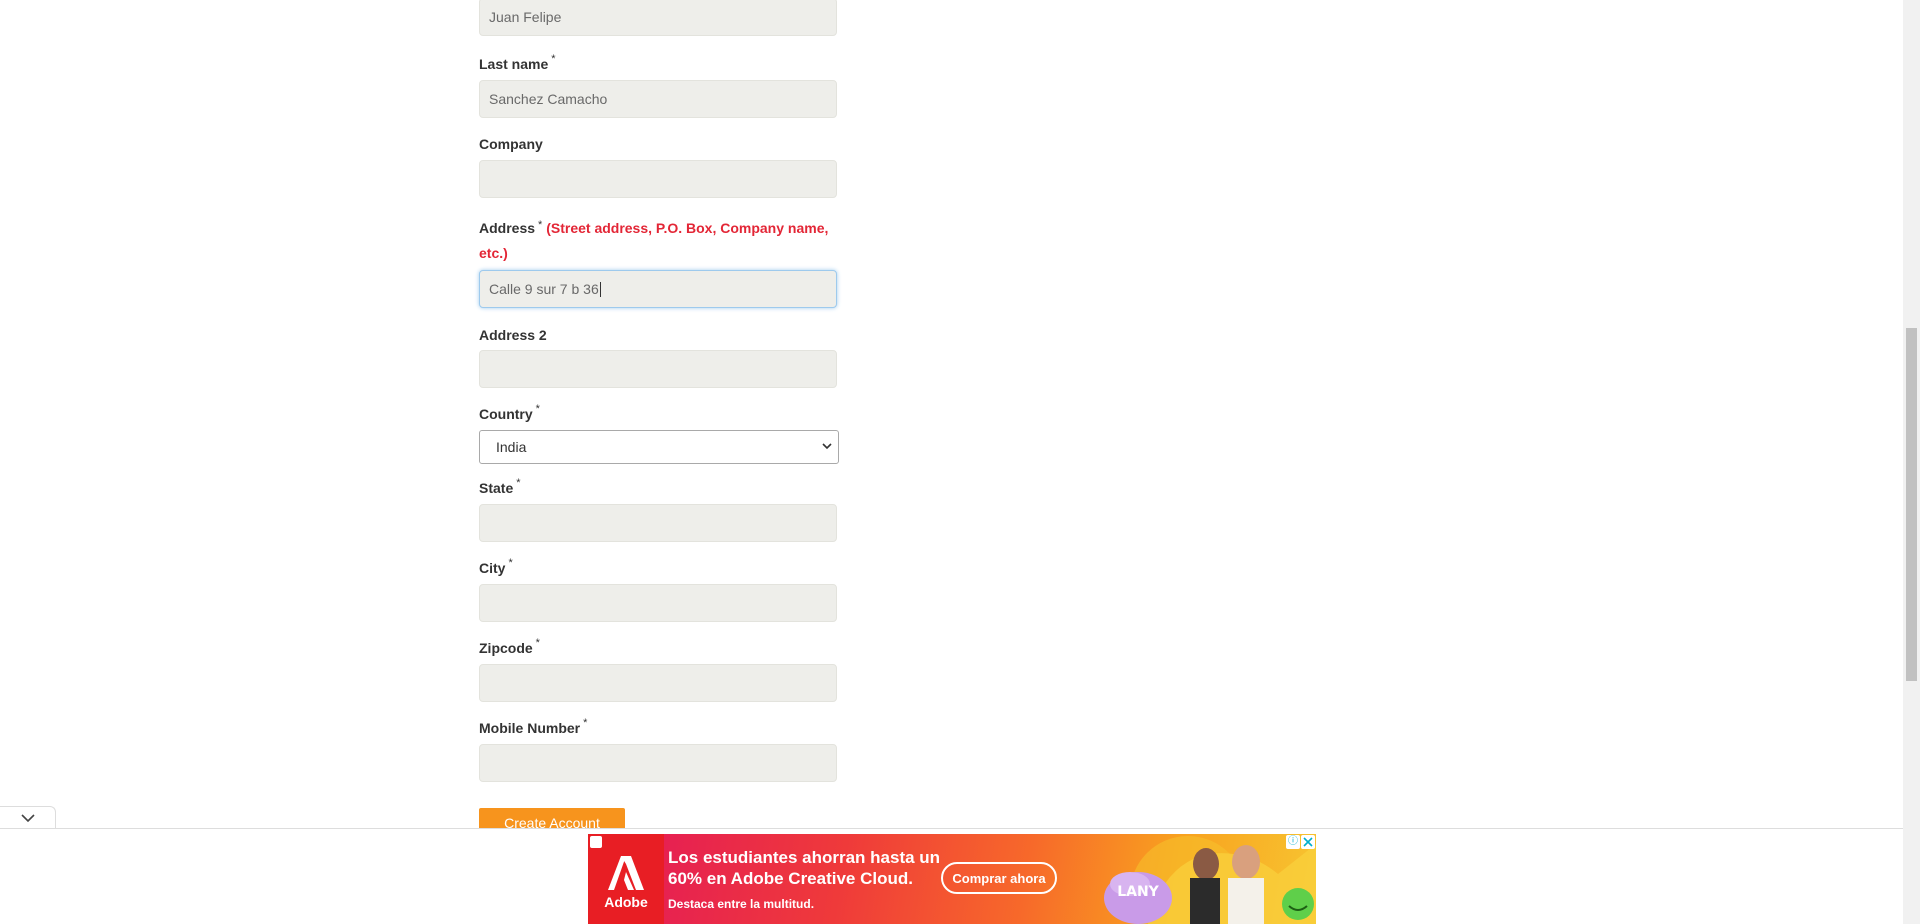 This screenshot has width=1920, height=924. Describe the element at coordinates (509, 646) in the screenshot. I see `zipcode-label: Zipcode *` at that location.